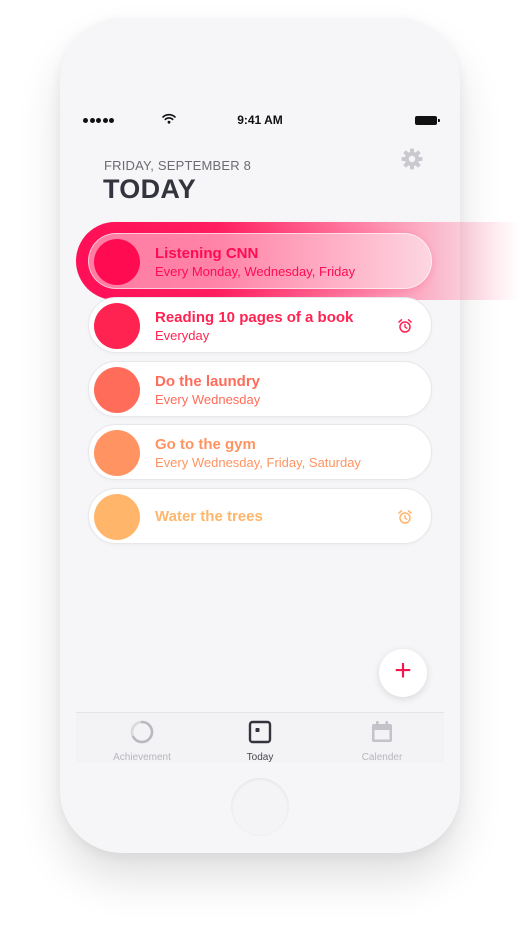 The width and height of the screenshot is (520, 950). Describe the element at coordinates (142, 732) in the screenshot. I see `progress-ring-icon` at that location.